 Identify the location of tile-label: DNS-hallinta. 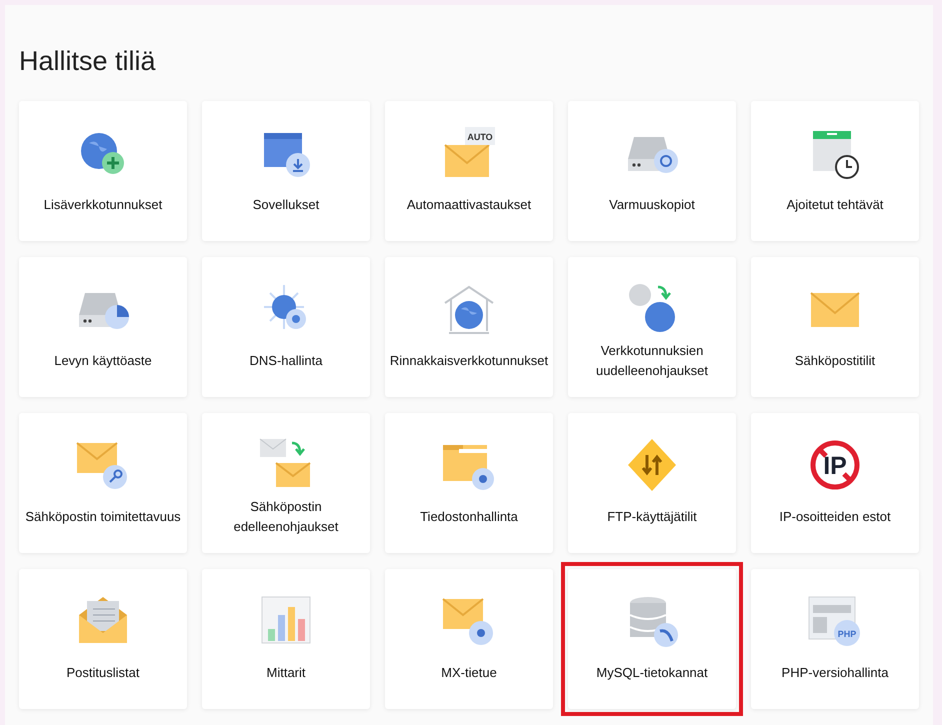
(286, 361).